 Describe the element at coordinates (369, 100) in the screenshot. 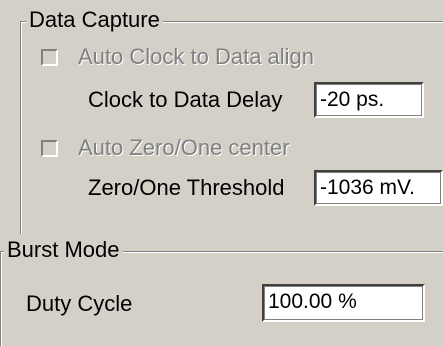

I see `clock-delay-input: -20 ps.` at that location.